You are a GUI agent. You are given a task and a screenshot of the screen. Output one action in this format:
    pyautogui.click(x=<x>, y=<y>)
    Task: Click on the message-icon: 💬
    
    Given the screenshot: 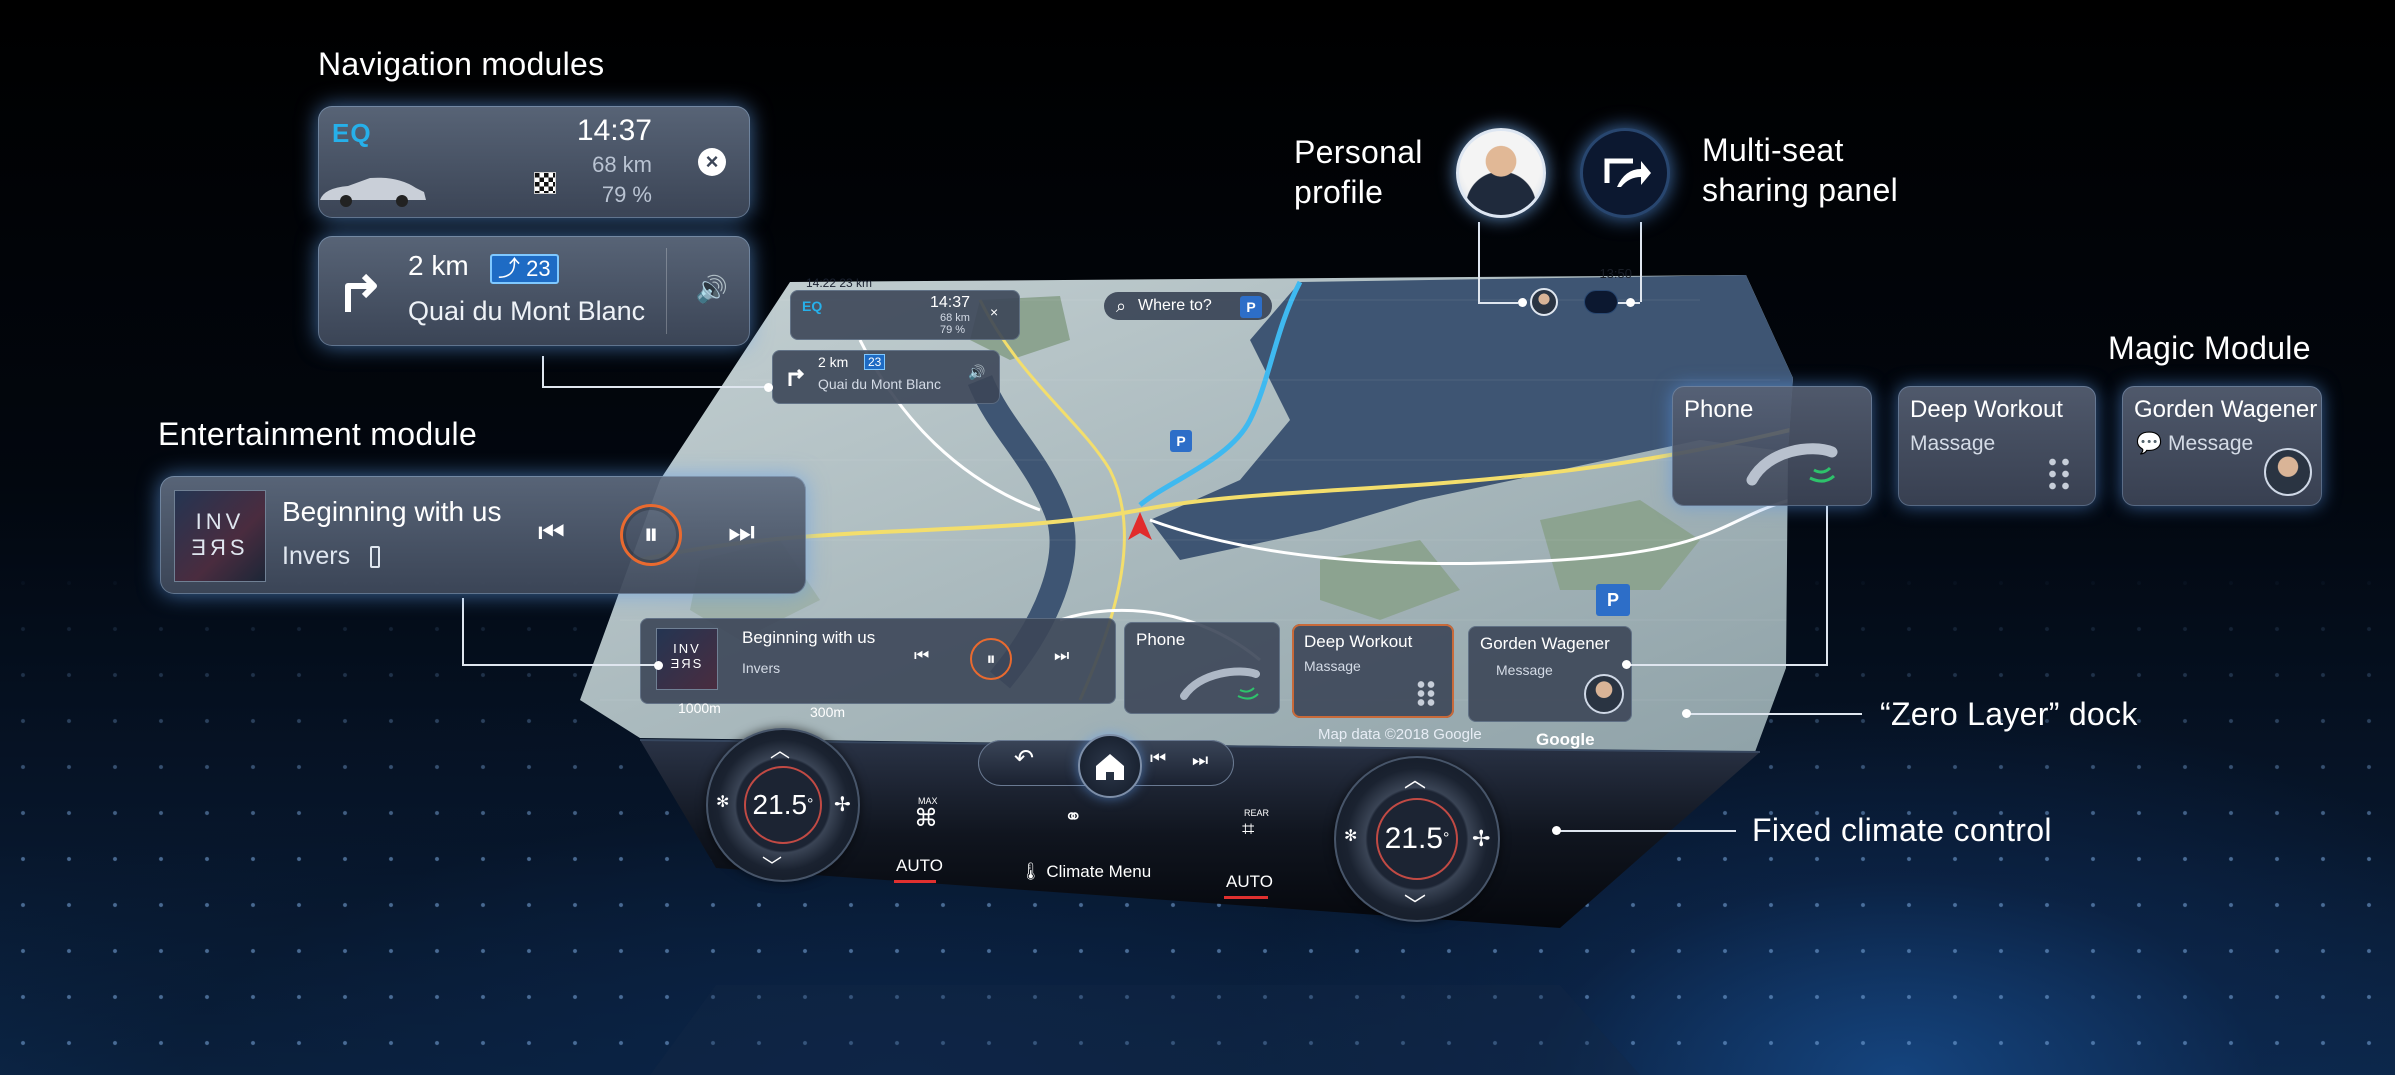 What is the action you would take?
    pyautogui.click(x=2152, y=443)
    